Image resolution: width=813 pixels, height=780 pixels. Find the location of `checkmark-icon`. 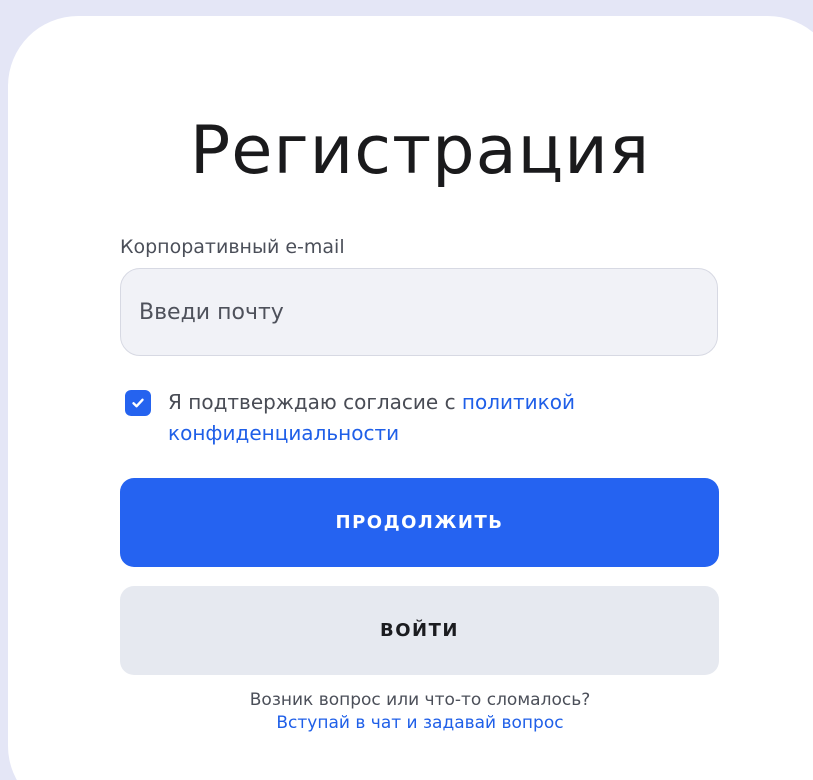

checkmark-icon is located at coordinates (138, 403).